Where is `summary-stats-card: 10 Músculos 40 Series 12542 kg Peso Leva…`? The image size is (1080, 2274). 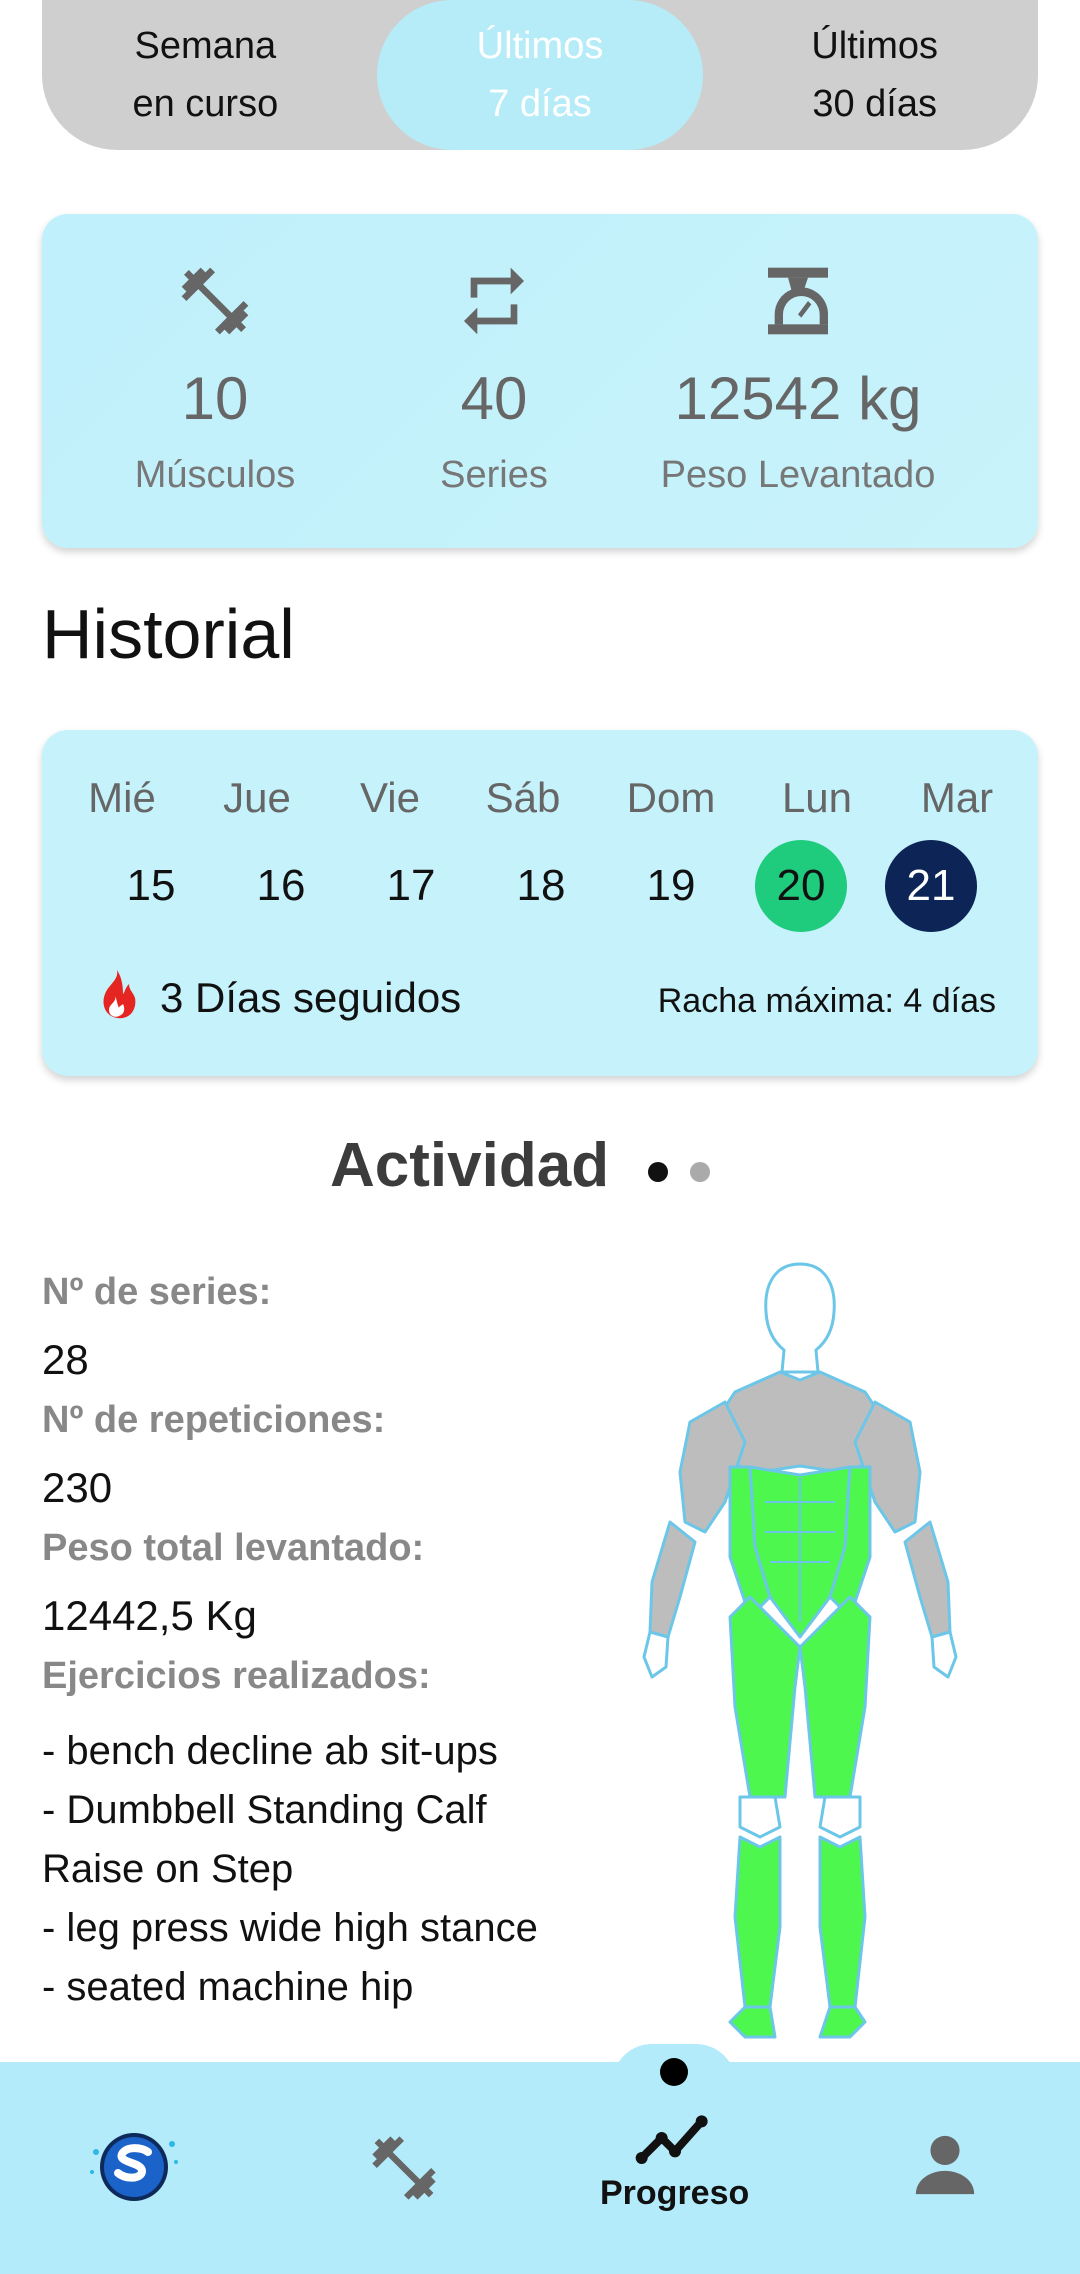 summary-stats-card: 10 Músculos 40 Series 12542 kg Peso Leva… is located at coordinates (540, 381).